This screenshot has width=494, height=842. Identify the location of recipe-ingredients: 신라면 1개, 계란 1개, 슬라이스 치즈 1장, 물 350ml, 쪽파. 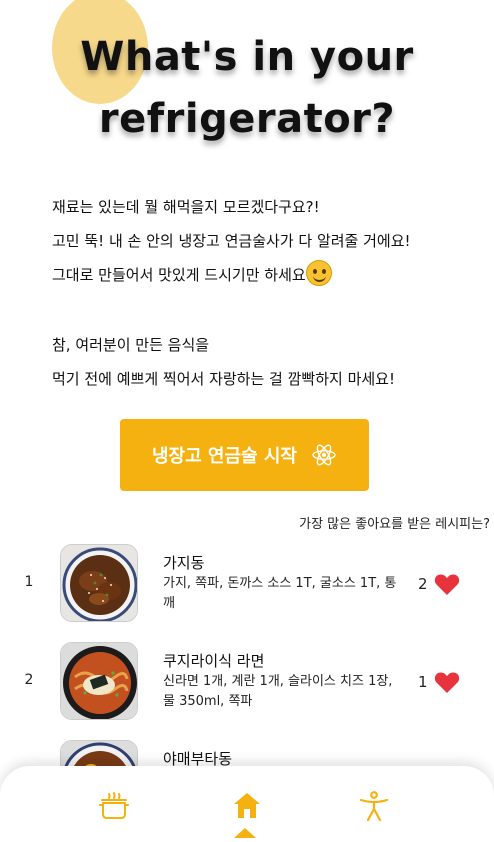
(278, 691).